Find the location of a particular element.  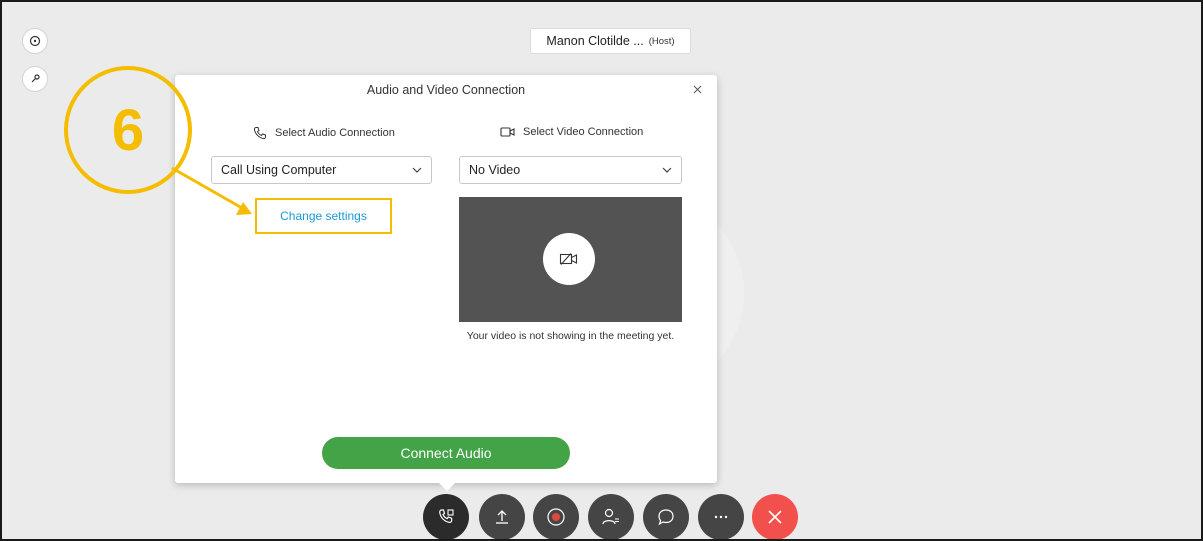

video-heading: Select Video Connection is located at coordinates (571, 132).